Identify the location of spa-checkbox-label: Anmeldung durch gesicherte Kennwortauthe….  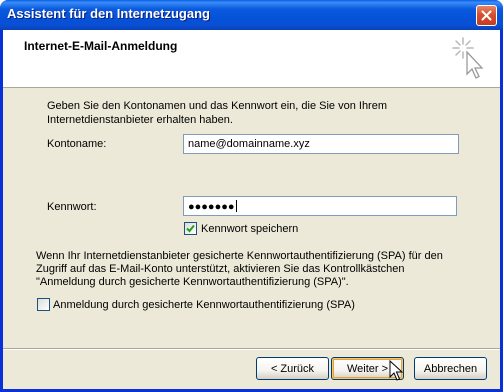
(204, 305).